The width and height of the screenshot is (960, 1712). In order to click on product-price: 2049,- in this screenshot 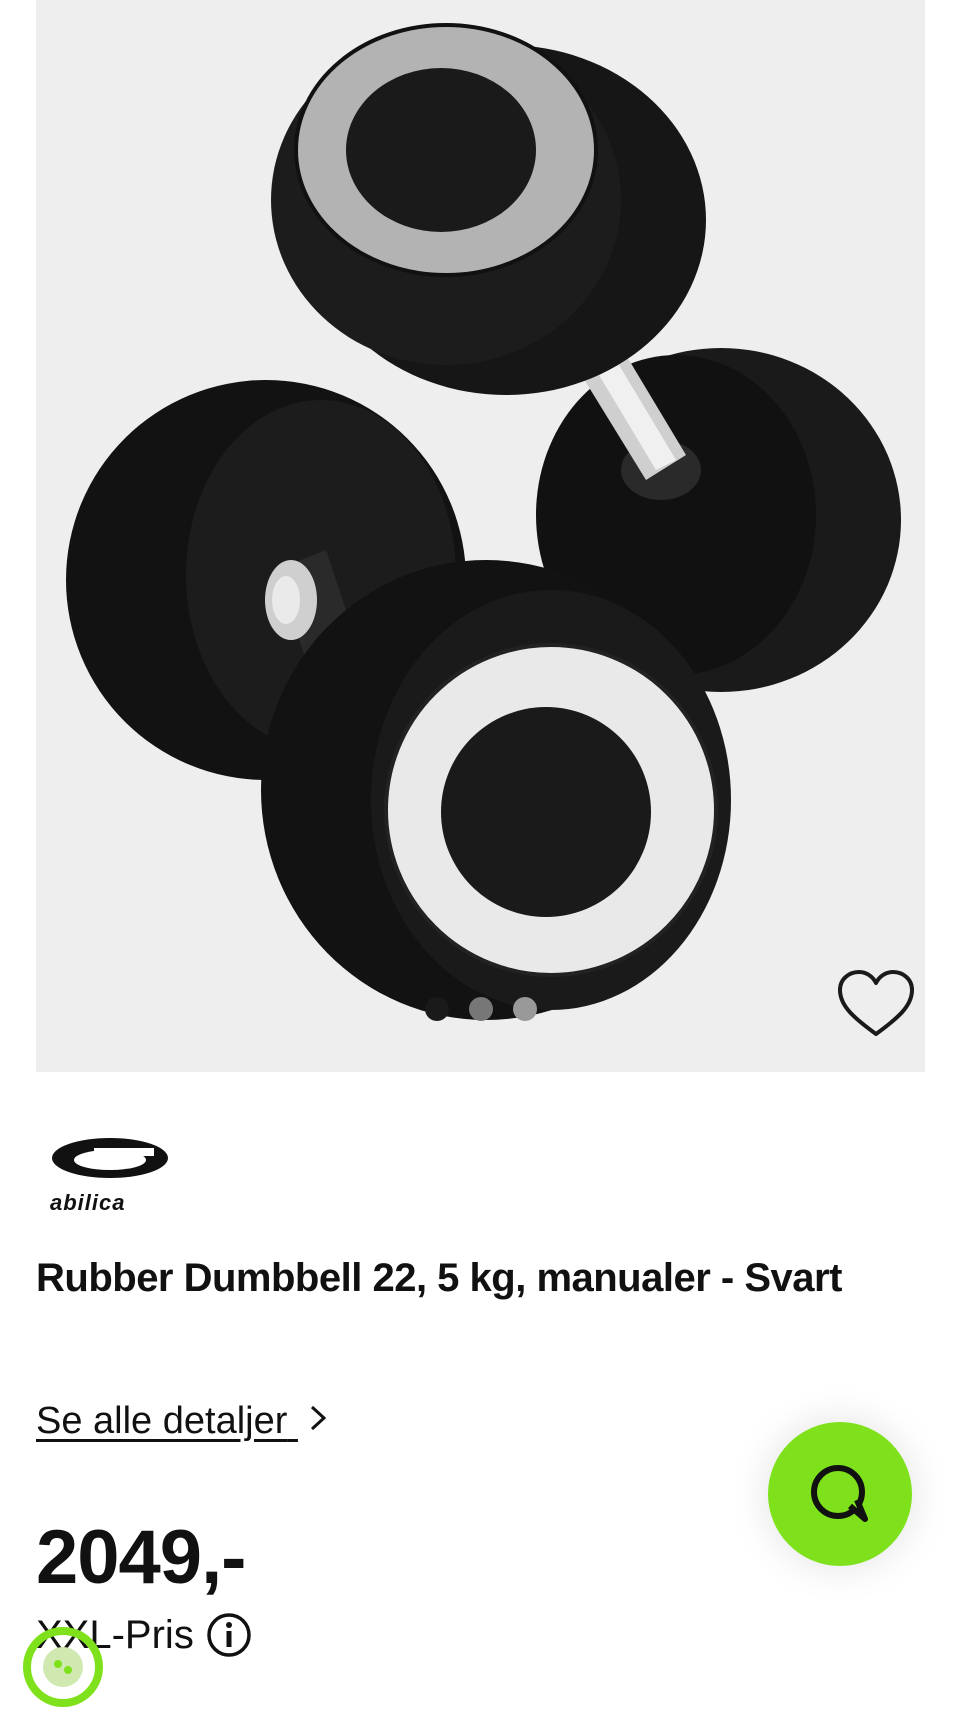, I will do `click(141, 1557)`.